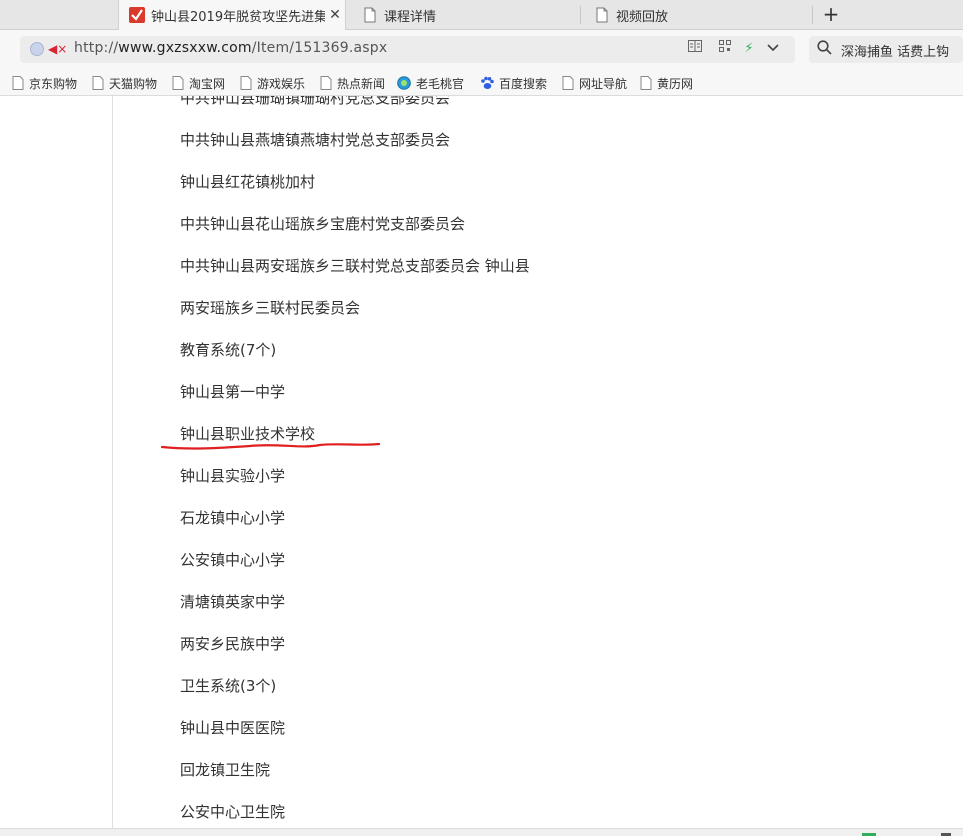 The height and width of the screenshot is (836, 963). Describe the element at coordinates (465, 15) in the screenshot. I see `tab-course-detail: 课程详情` at that location.